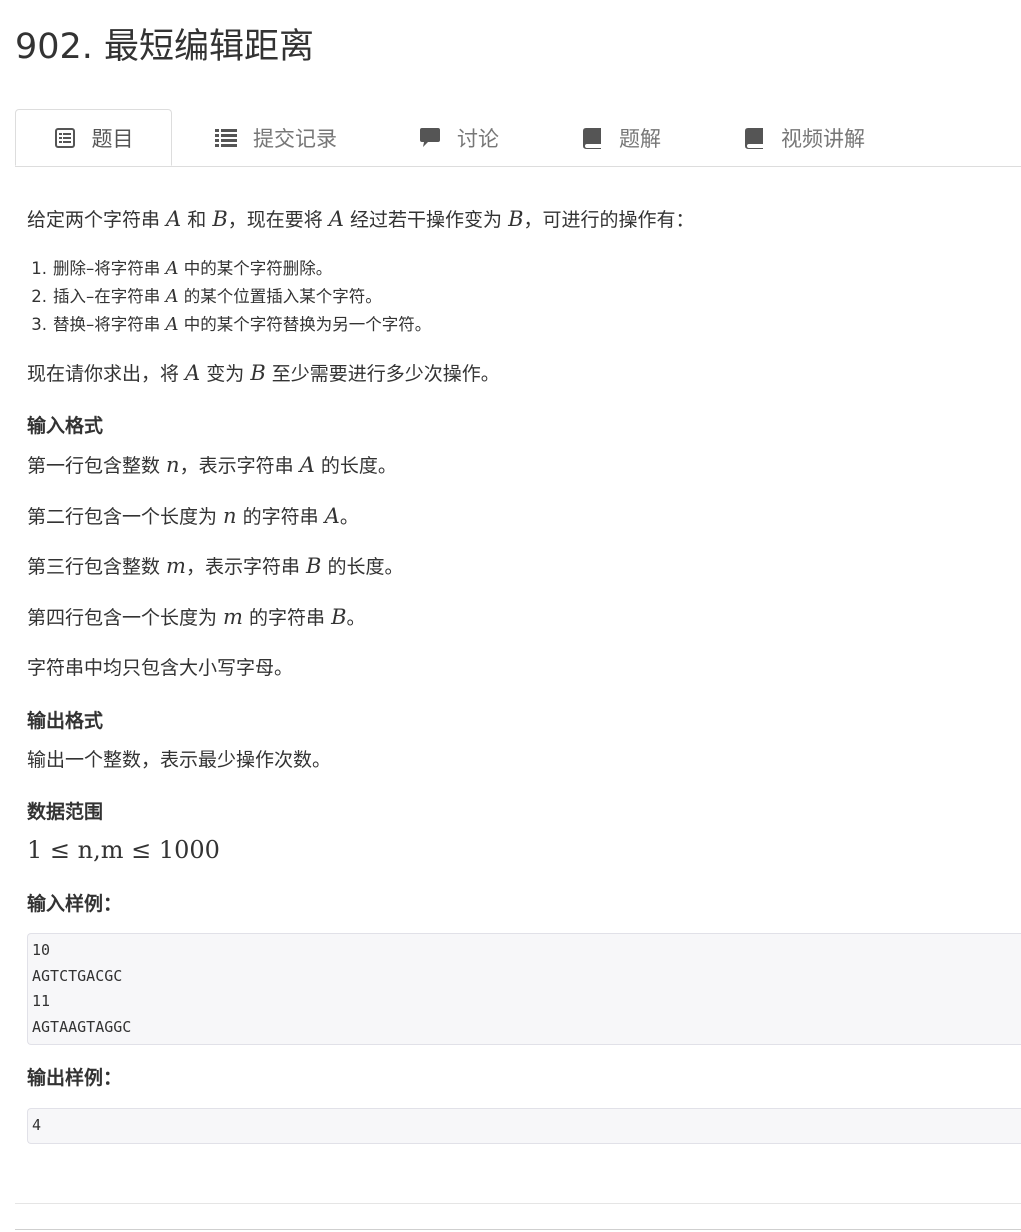 This screenshot has width=1021, height=1232. I want to click on list-item: 1. 删除–将字符串 A 中的某个字符删除。, so click(229, 269).